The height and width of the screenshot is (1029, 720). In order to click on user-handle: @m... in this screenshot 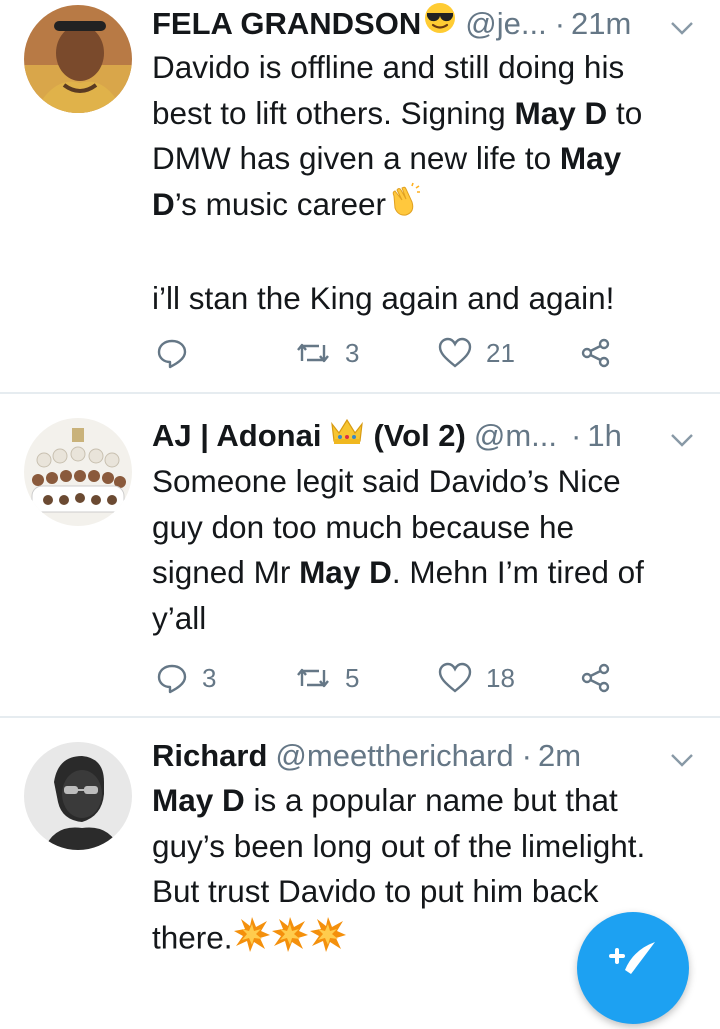, I will do `click(515, 436)`.